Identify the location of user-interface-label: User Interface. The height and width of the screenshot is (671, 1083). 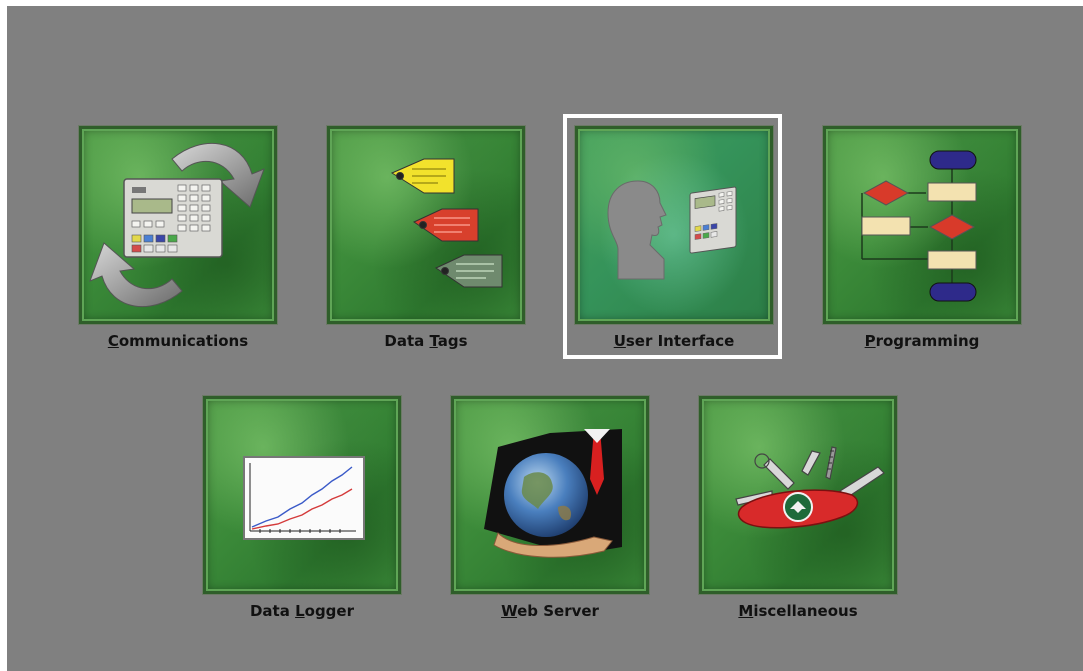
(674, 341).